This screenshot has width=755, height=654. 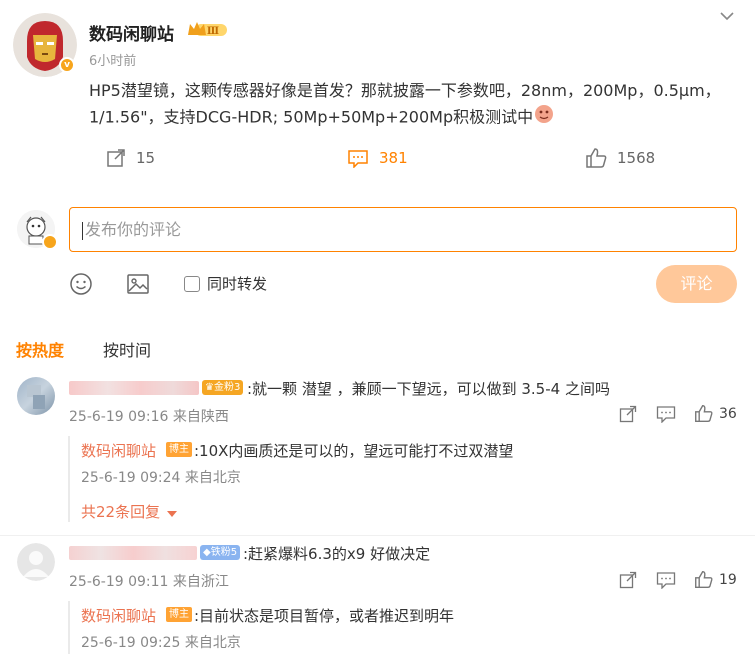 I want to click on smiley-icon, so click(x=81, y=284).